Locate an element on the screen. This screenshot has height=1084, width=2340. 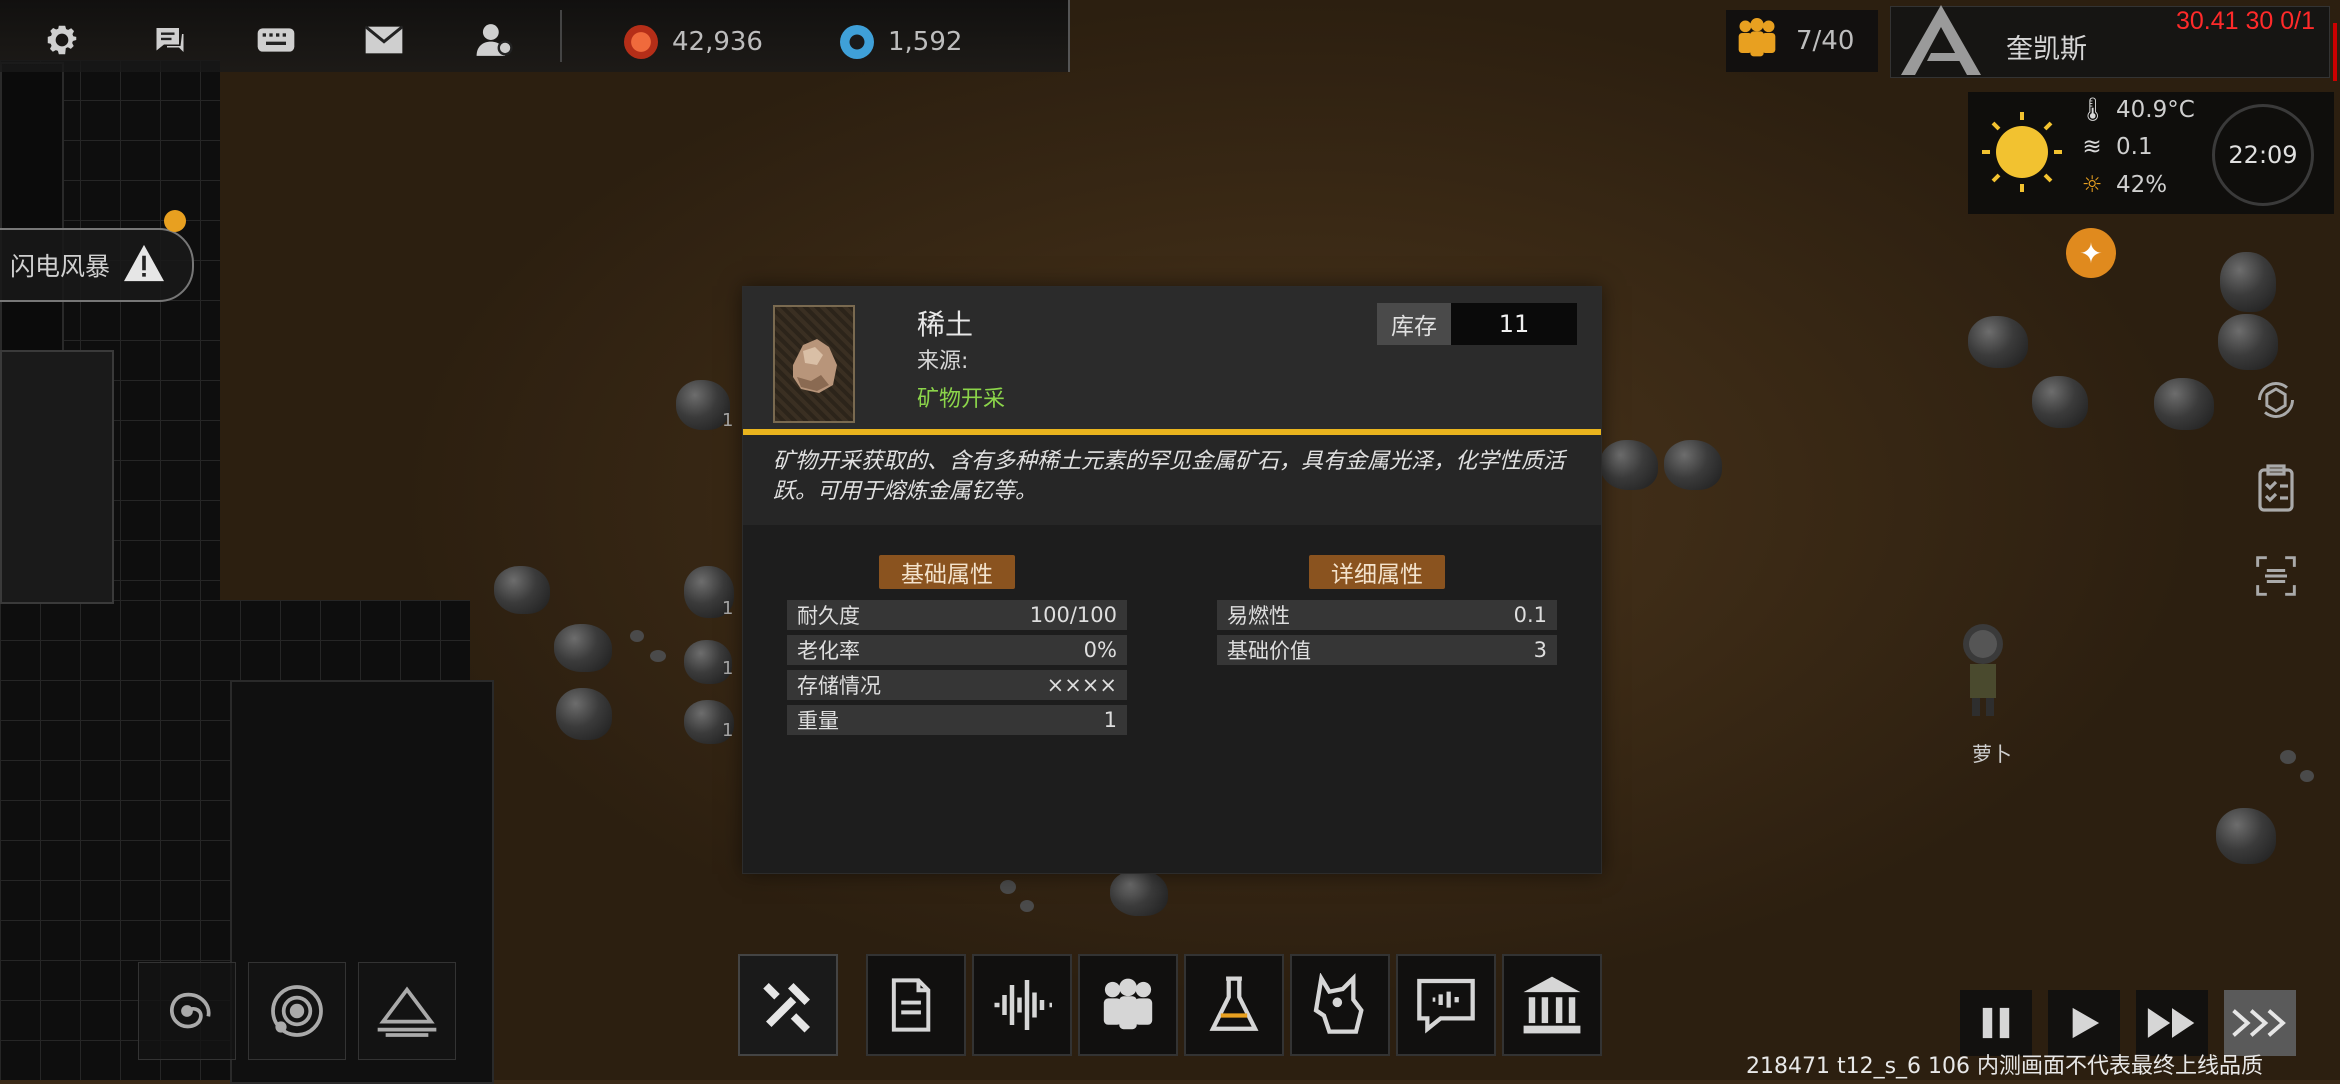
item-source: 矿物开采 is located at coordinates (961, 397).